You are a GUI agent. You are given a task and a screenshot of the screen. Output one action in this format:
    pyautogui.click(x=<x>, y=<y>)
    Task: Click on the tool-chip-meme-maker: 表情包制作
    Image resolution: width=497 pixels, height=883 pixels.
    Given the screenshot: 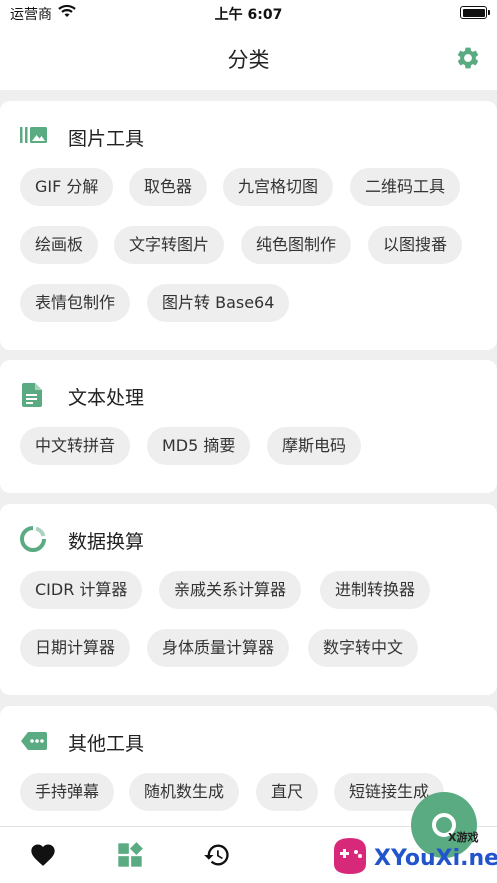 What is the action you would take?
    pyautogui.click(x=75, y=303)
    